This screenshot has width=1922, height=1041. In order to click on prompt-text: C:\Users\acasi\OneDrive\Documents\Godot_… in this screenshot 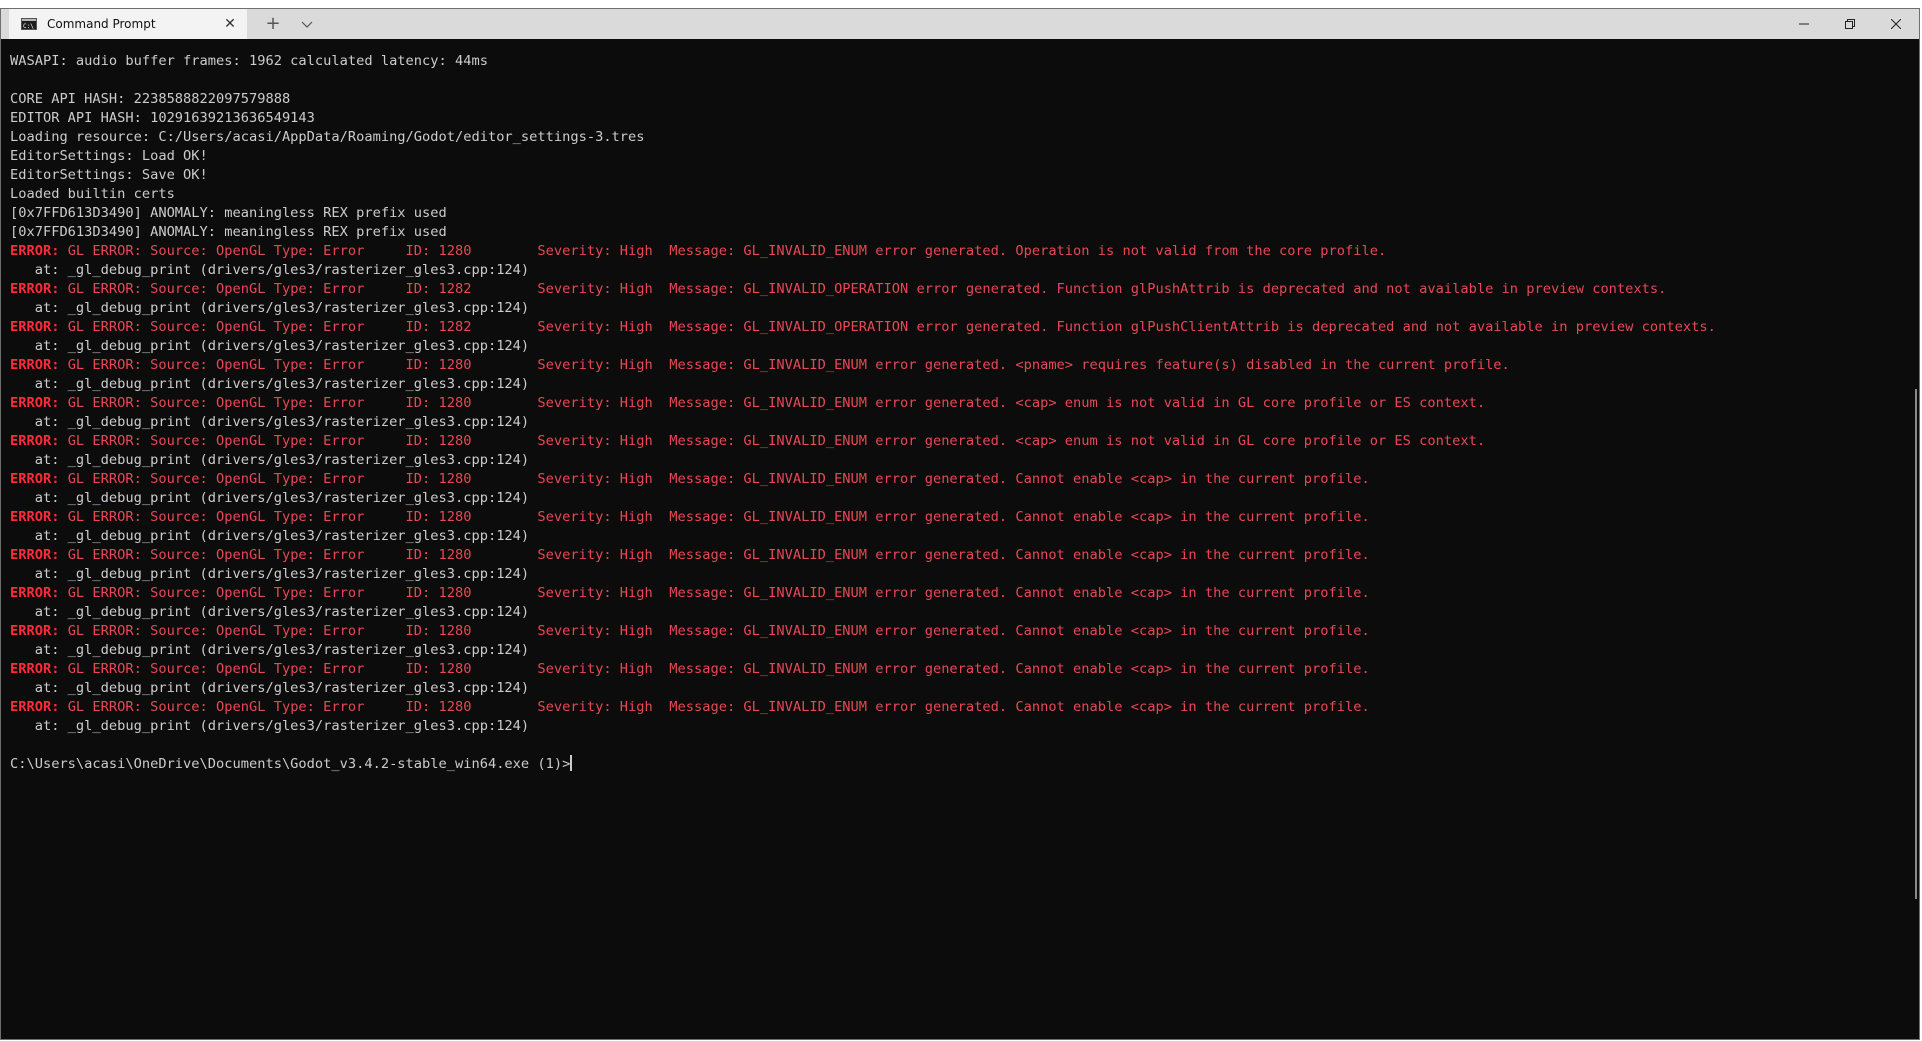, I will do `click(290, 764)`.